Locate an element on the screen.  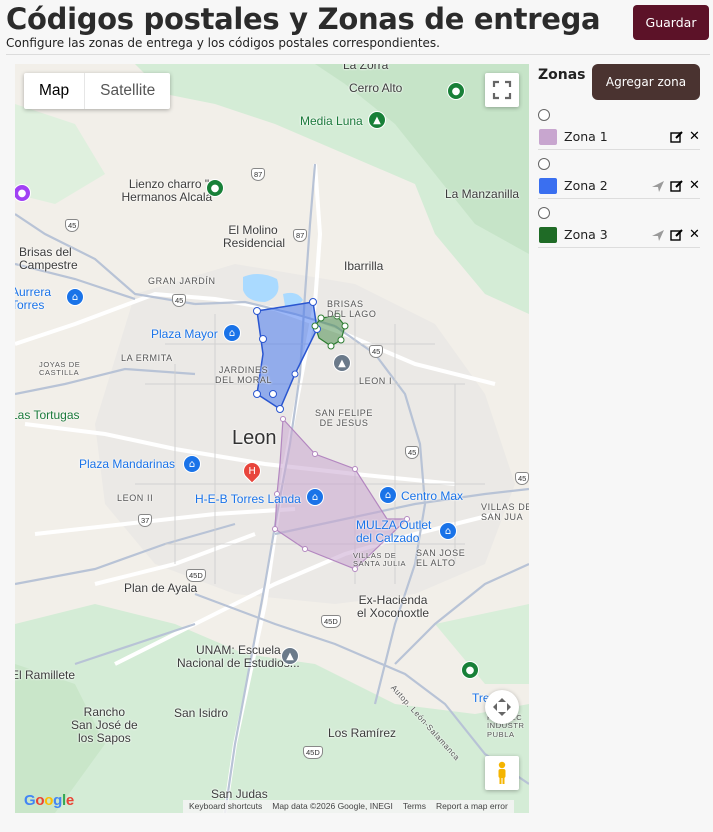
zone-1-radio is located at coordinates (544, 115).